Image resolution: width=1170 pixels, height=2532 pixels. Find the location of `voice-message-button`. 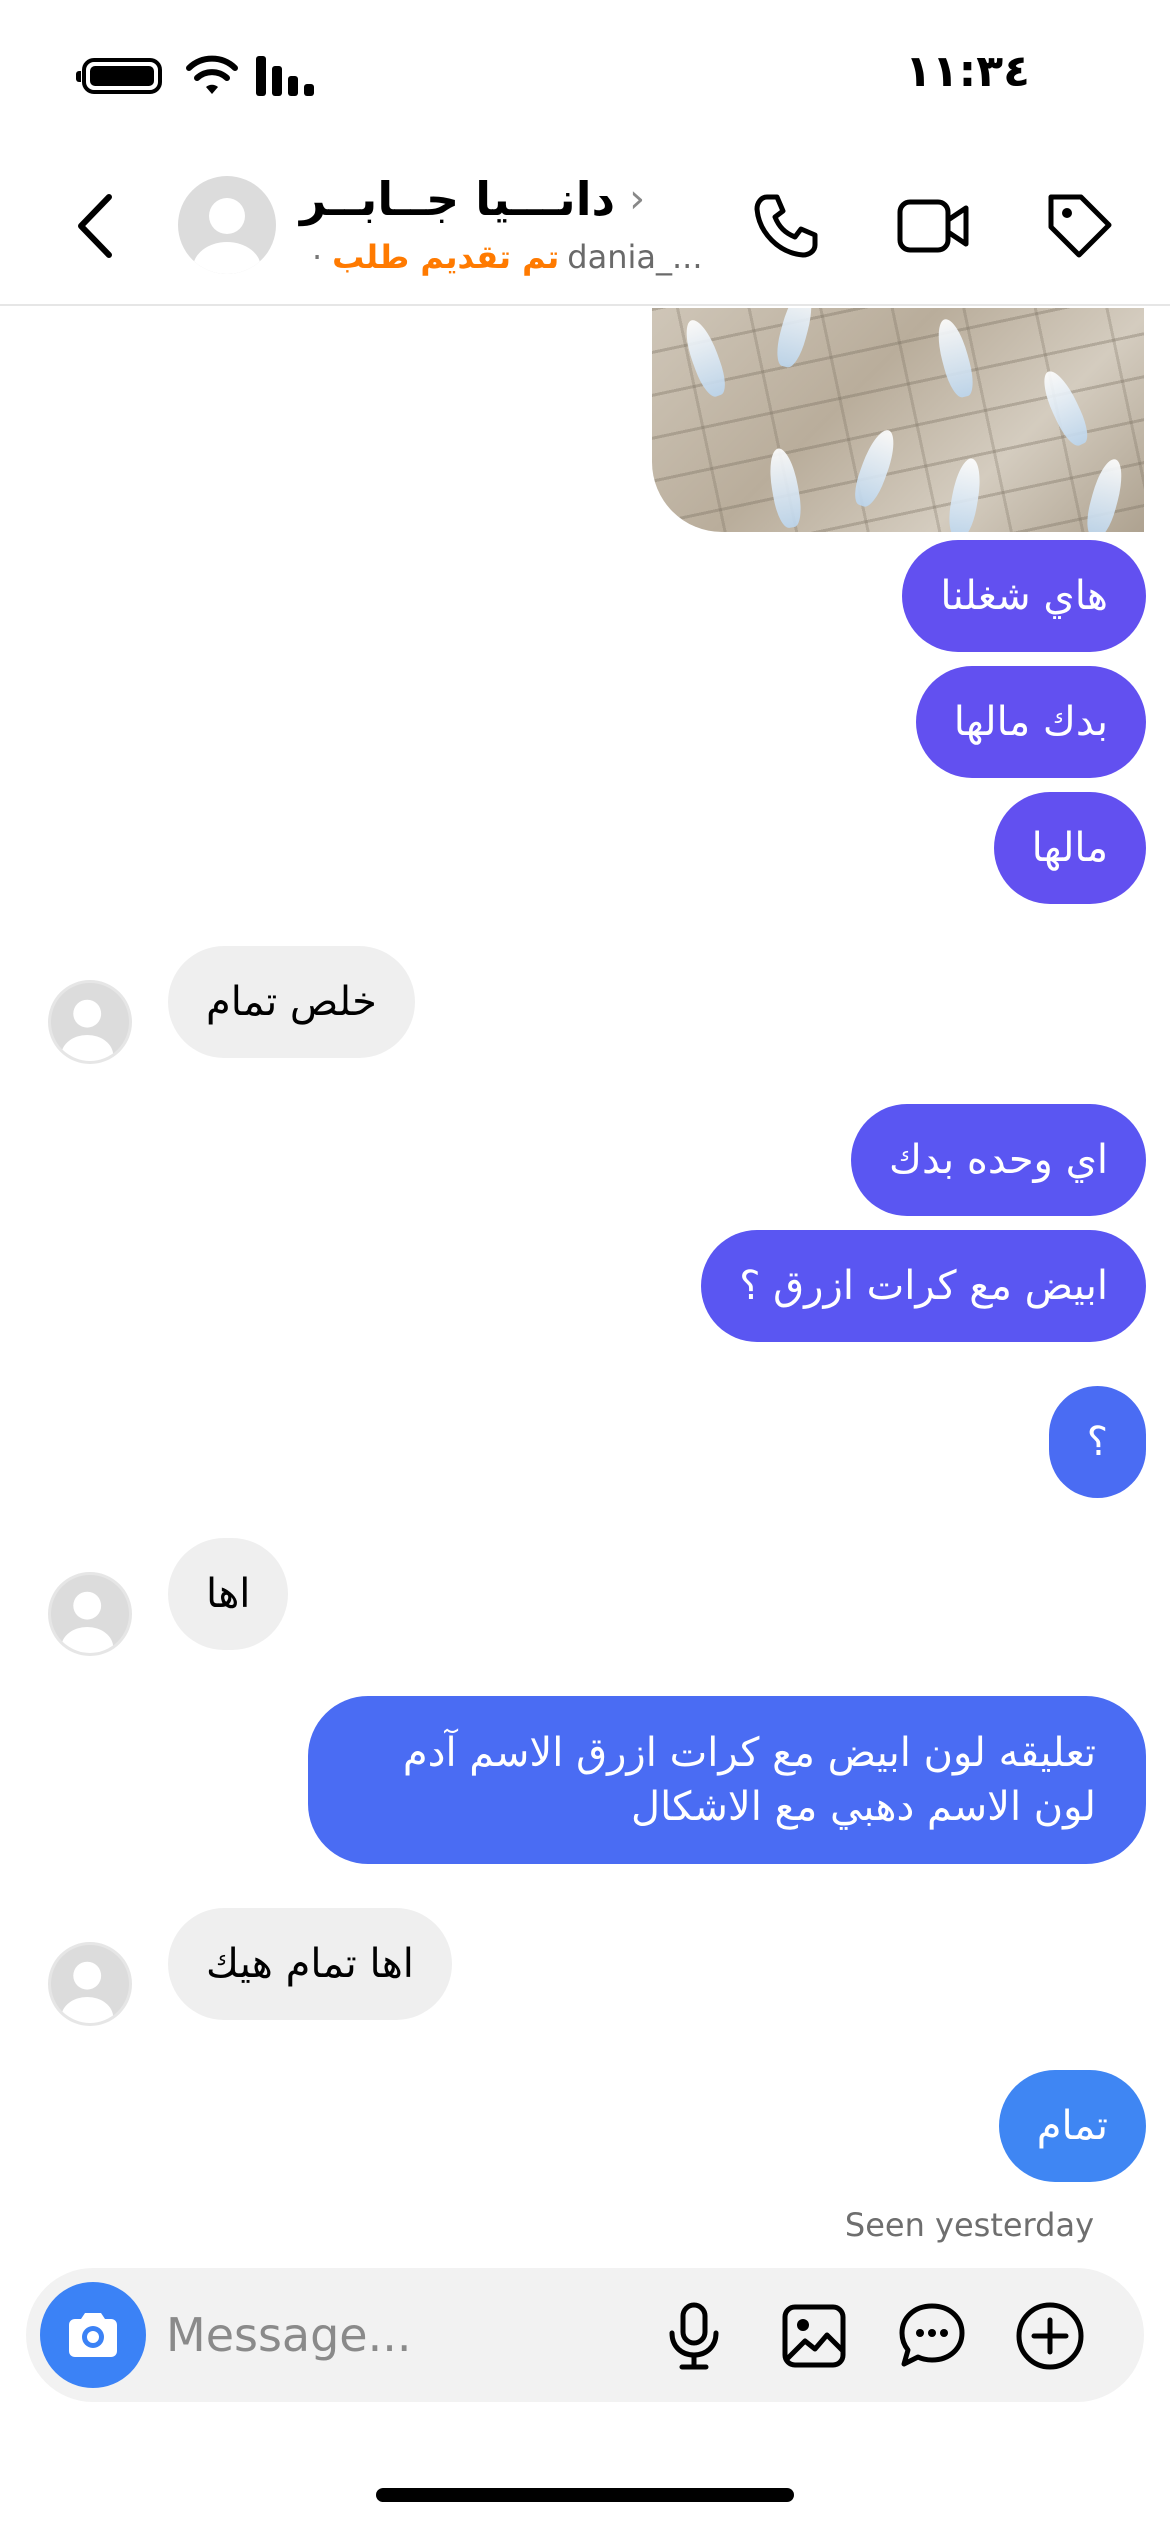

voice-message-button is located at coordinates (694, 2336).